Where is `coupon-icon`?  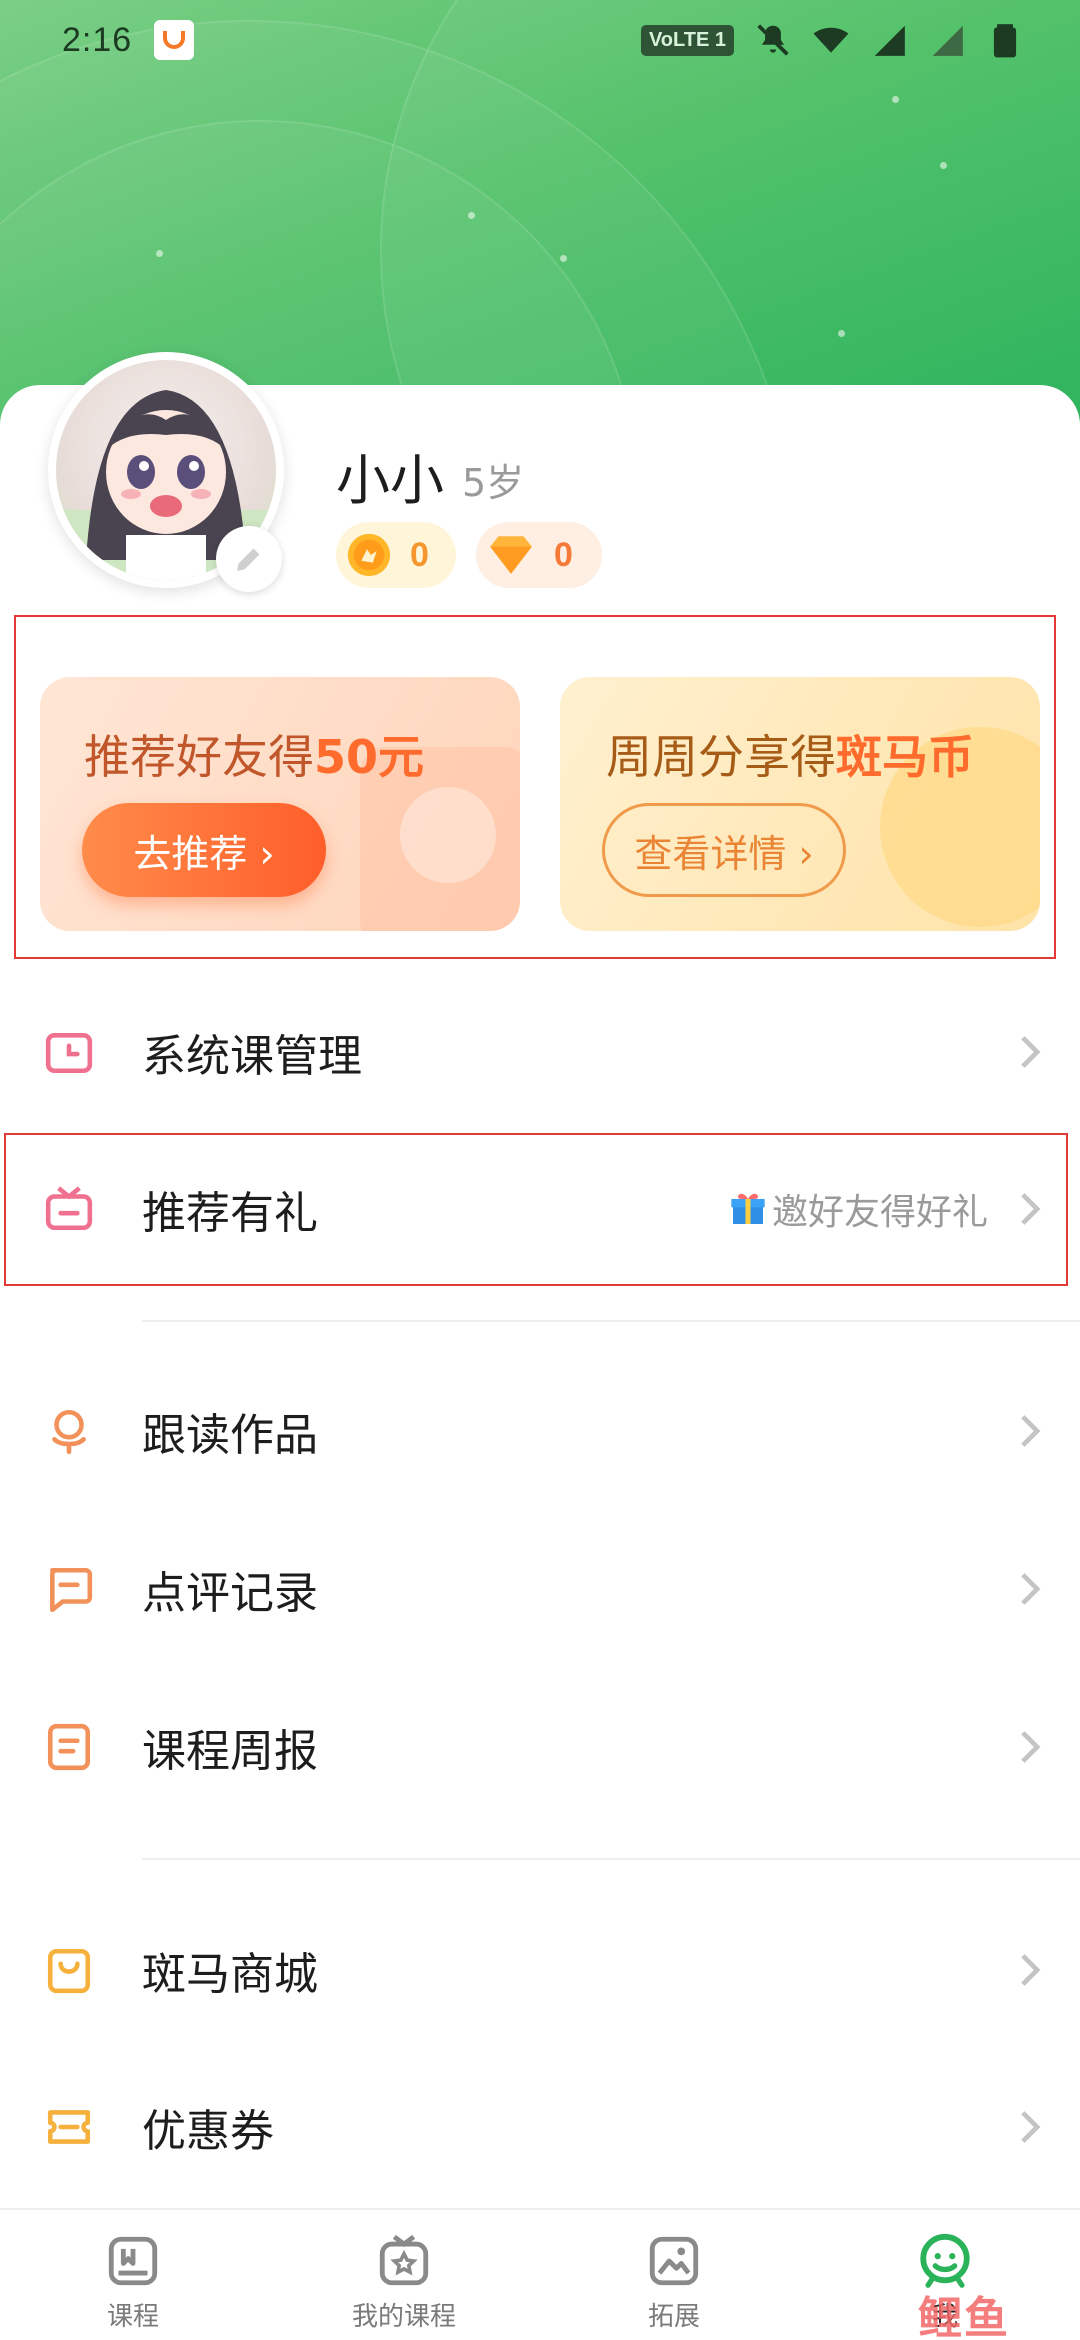 coupon-icon is located at coordinates (69, 2127).